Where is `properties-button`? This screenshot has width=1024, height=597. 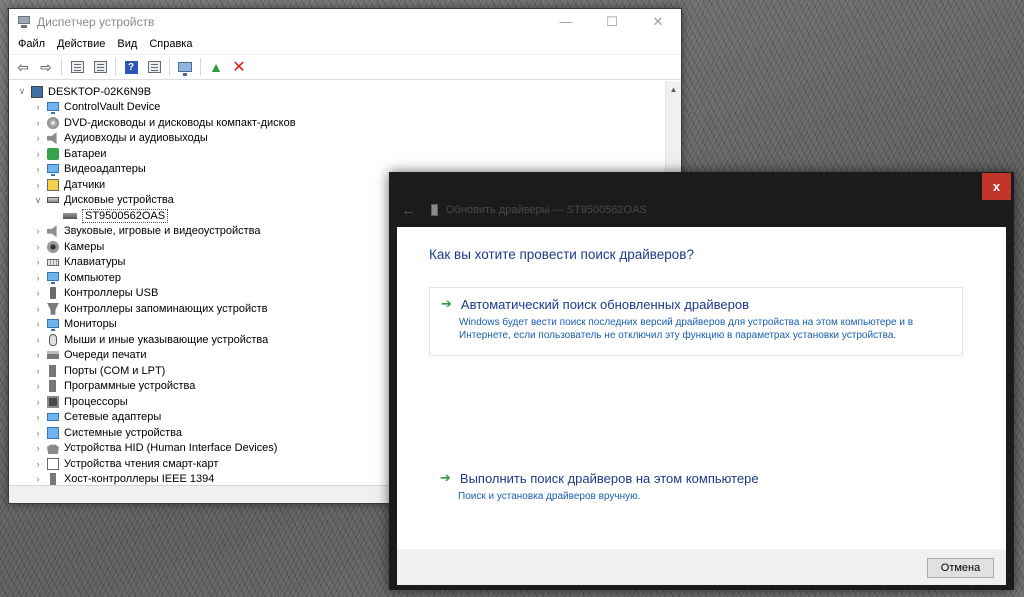 properties-button is located at coordinates (100, 67).